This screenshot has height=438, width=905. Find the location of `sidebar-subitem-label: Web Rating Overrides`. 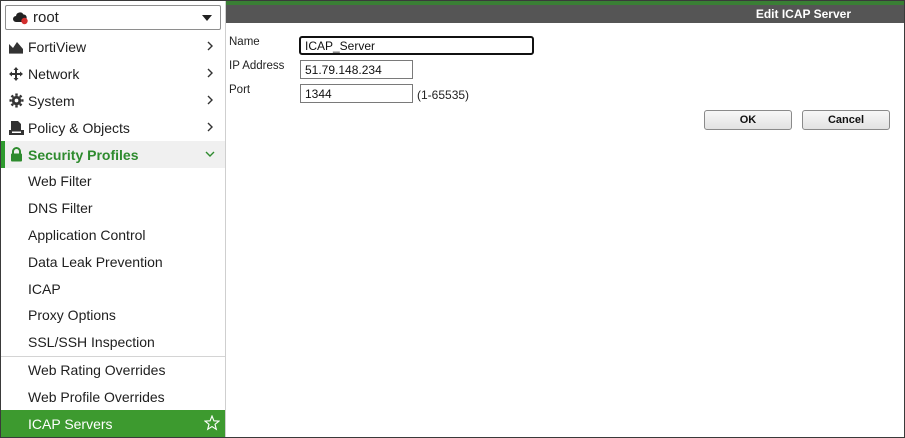

sidebar-subitem-label: Web Rating Overrides is located at coordinates (97, 369).